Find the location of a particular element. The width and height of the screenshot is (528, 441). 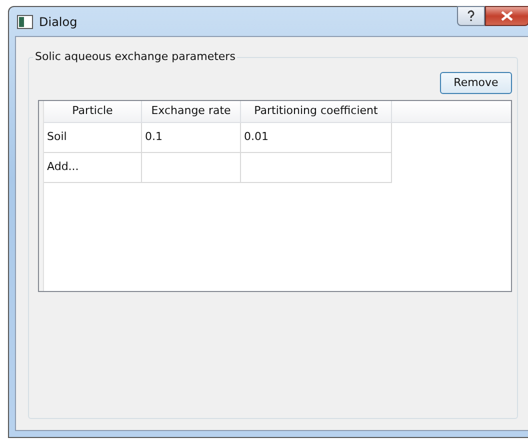

remove-button: Remove is located at coordinates (476, 83).